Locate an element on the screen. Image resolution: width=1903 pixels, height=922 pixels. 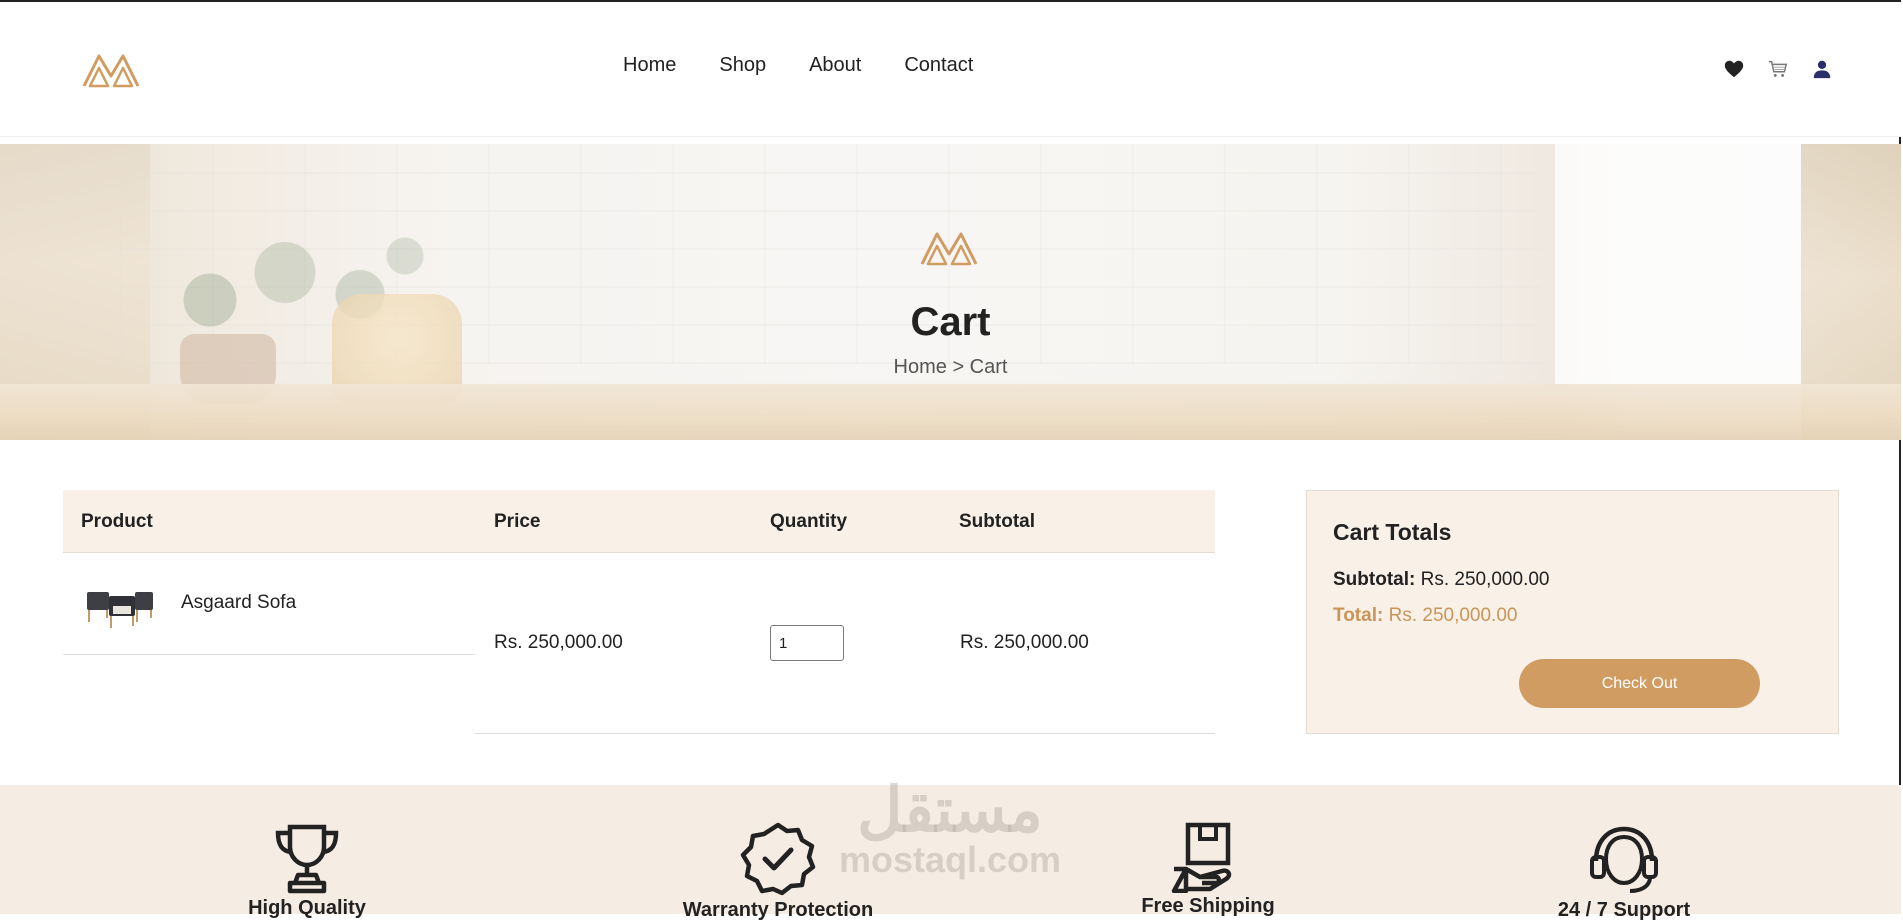
nav-shop: Shop is located at coordinates (742, 65).